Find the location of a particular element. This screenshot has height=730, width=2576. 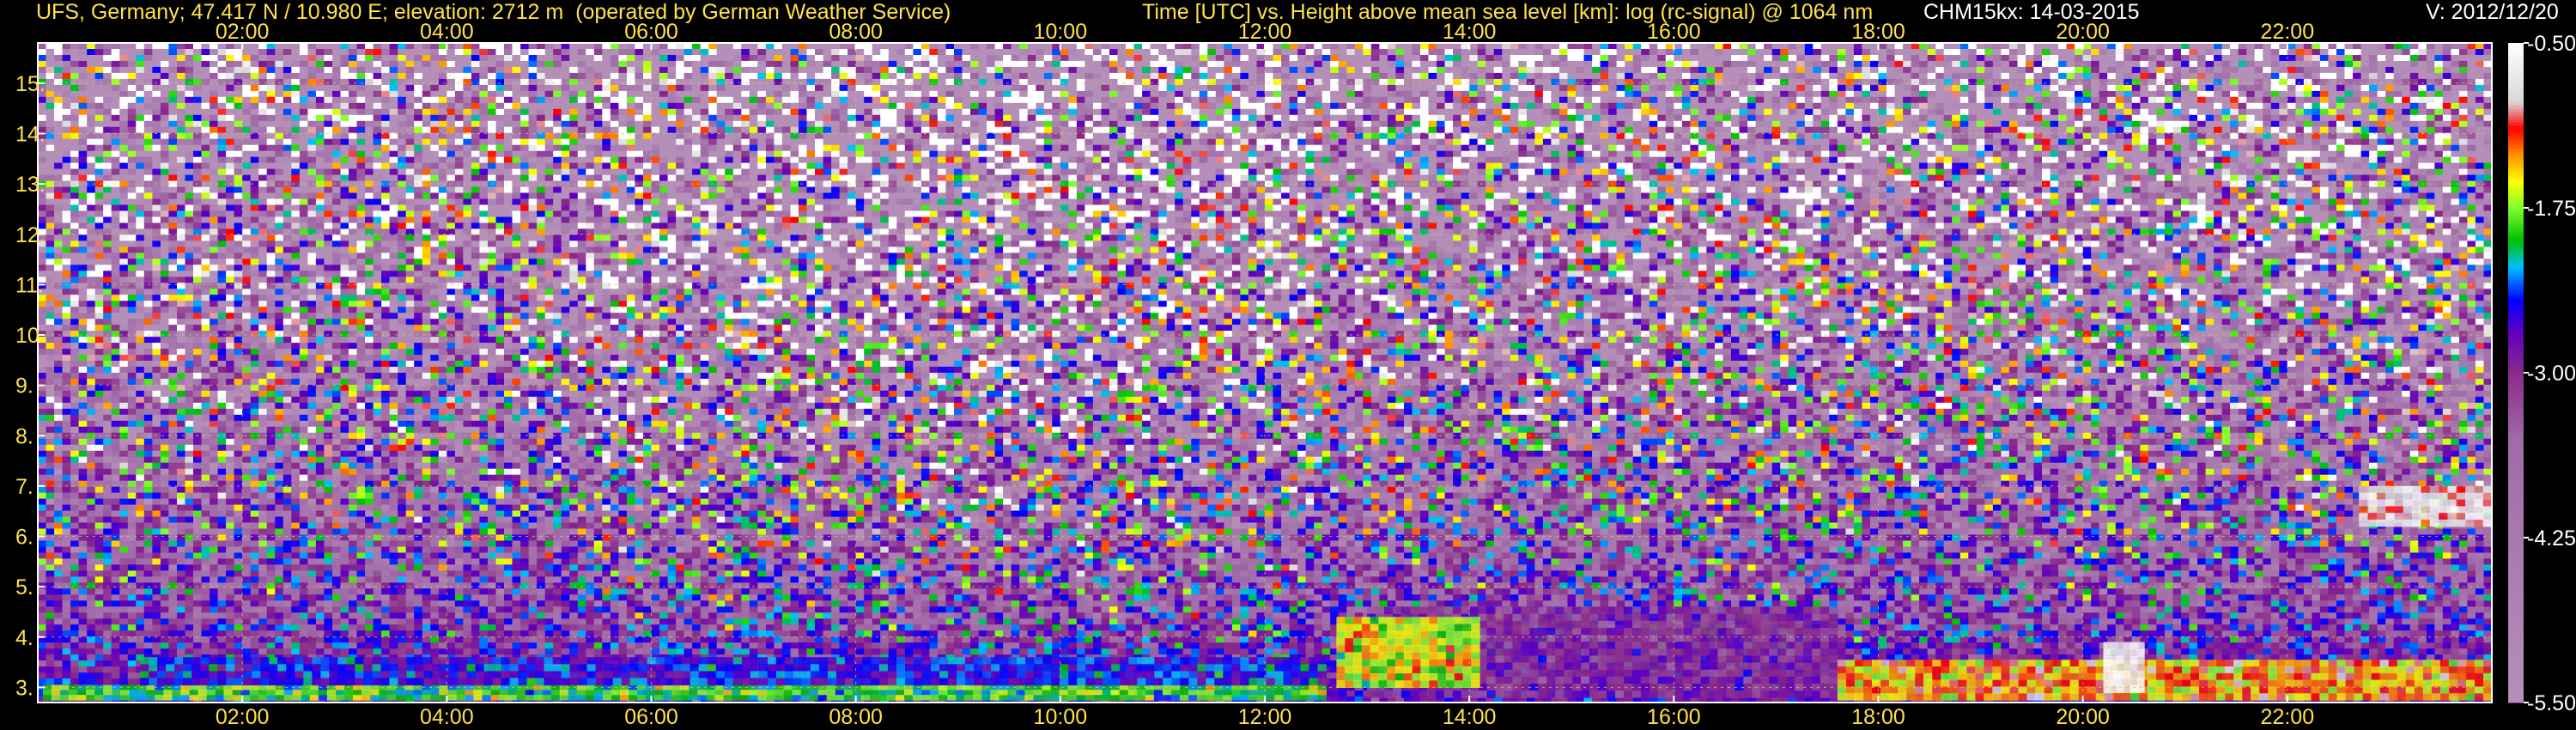

x-tick-label-top: 06:00 is located at coordinates (651, 32).